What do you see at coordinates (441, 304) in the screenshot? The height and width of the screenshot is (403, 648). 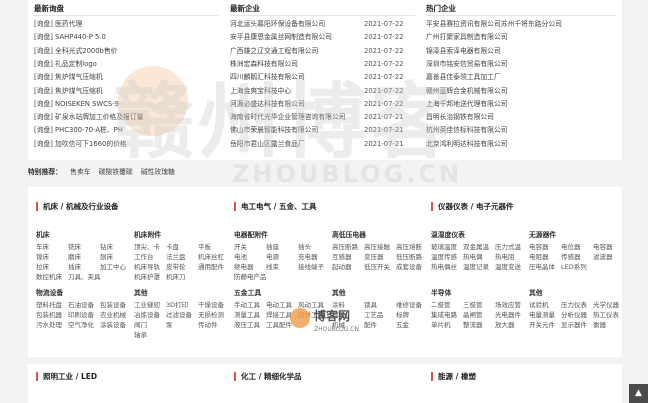 I see `subcategory-link: 二极管` at bounding box center [441, 304].